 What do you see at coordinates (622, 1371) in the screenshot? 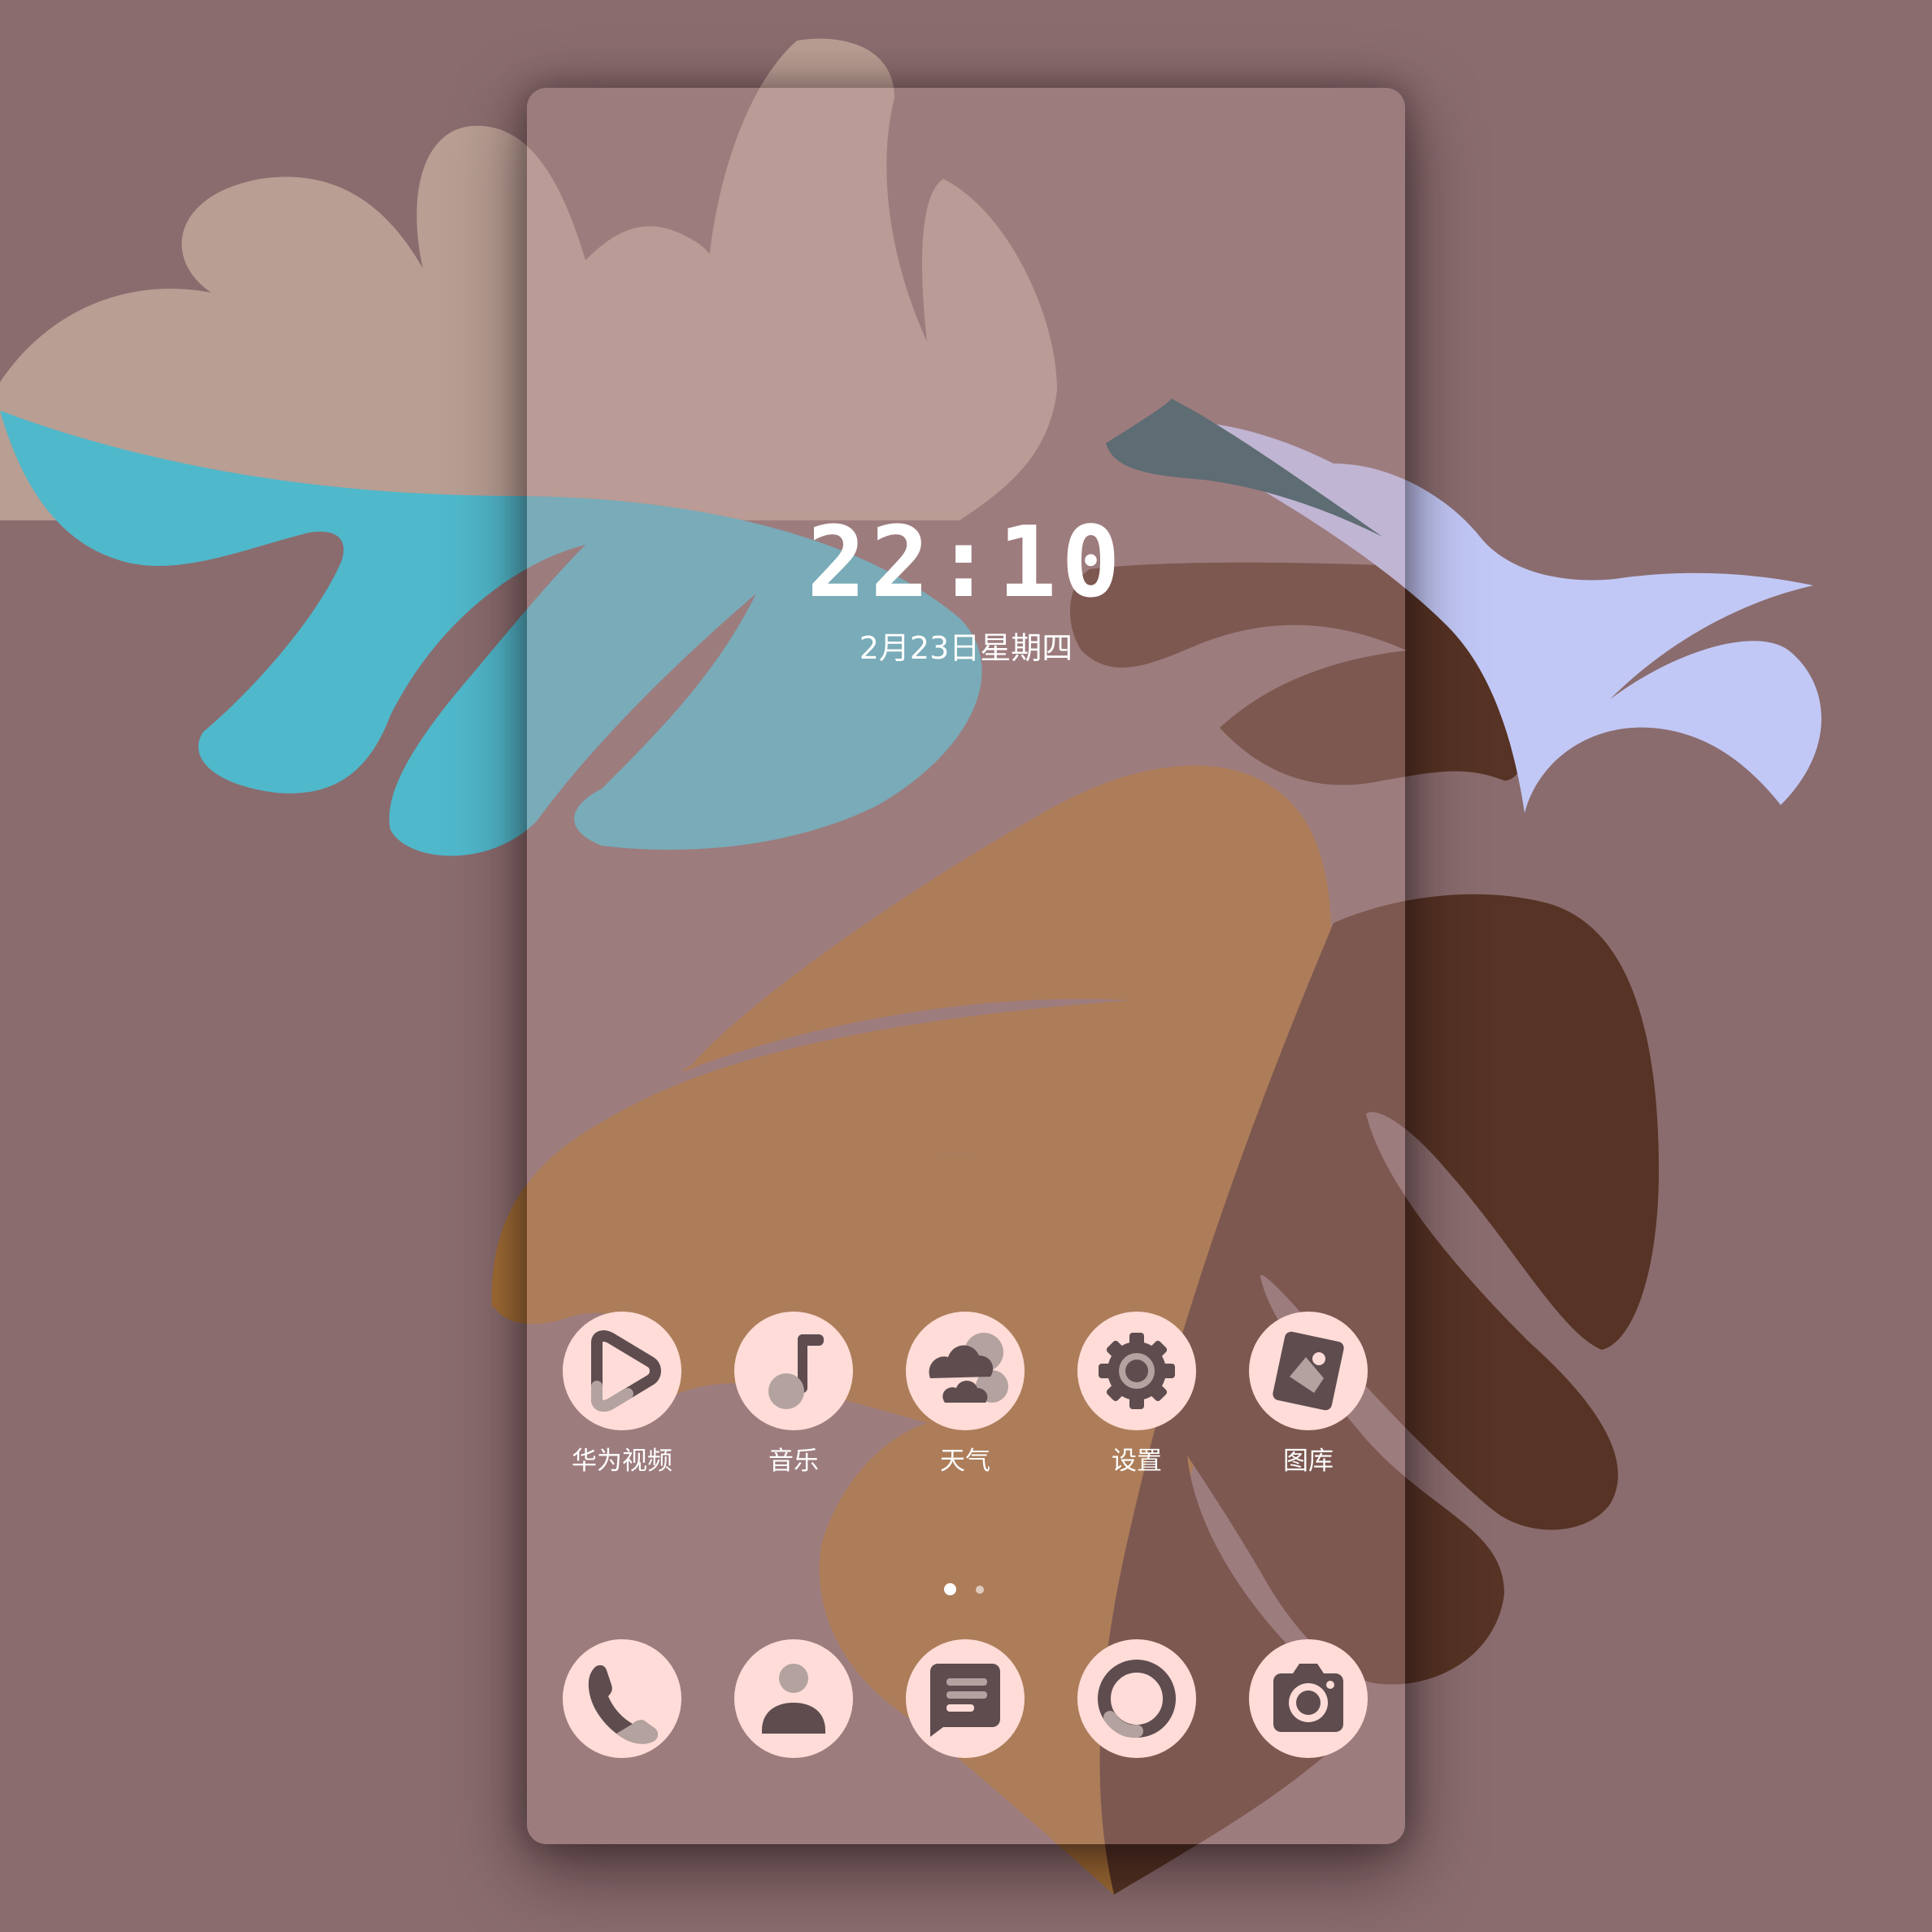
I see `video-icon` at bounding box center [622, 1371].